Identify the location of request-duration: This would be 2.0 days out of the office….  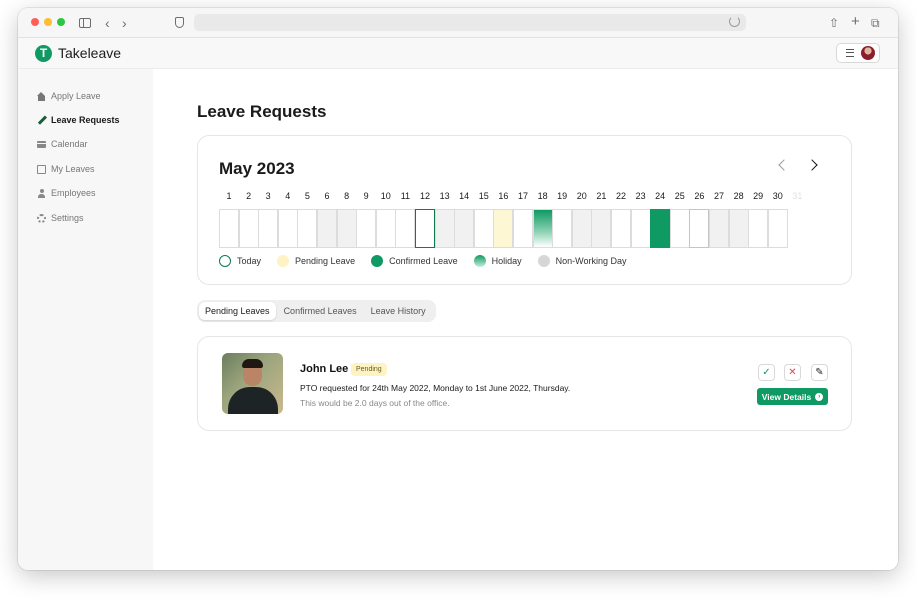
(375, 403).